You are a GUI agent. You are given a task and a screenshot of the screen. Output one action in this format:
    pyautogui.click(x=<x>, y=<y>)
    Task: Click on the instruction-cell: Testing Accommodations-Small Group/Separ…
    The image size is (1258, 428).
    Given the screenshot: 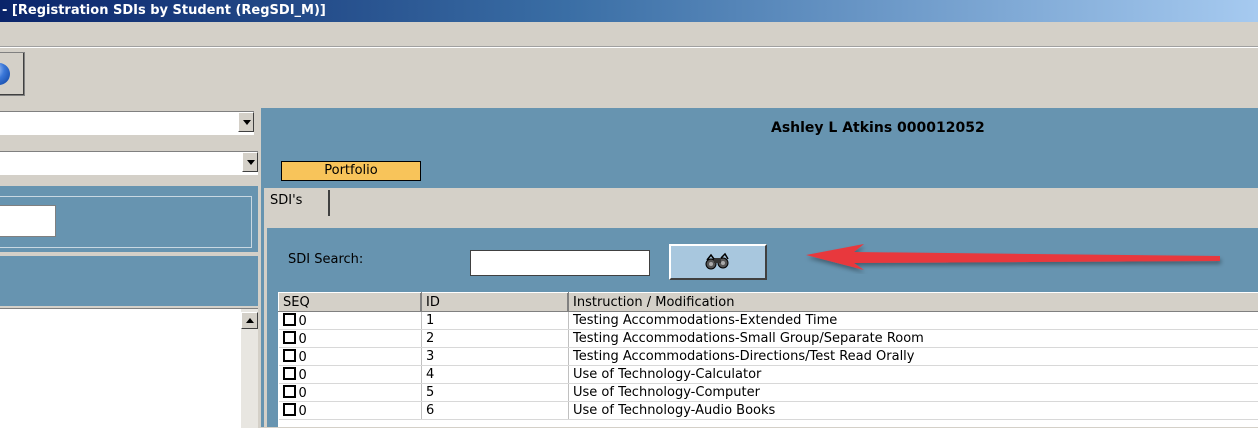 What is the action you would take?
    pyautogui.click(x=913, y=339)
    